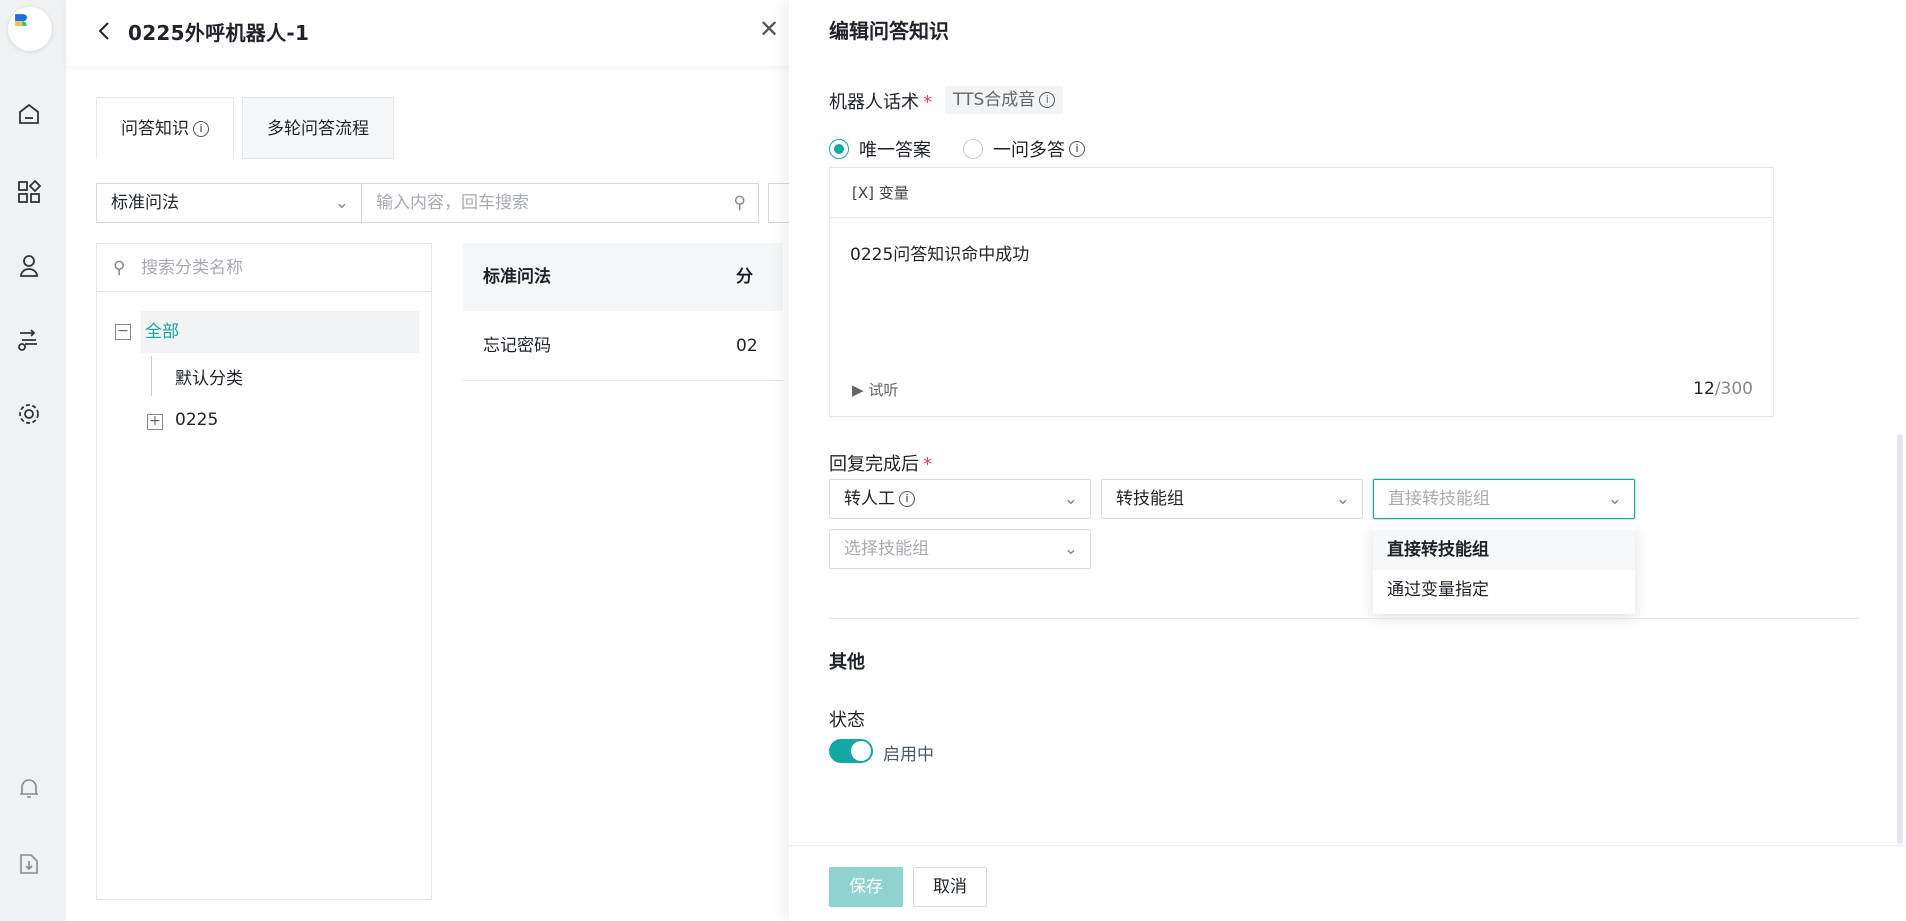 The height and width of the screenshot is (921, 1906). I want to click on radio-unique-answer: 唯一答案, so click(880, 149).